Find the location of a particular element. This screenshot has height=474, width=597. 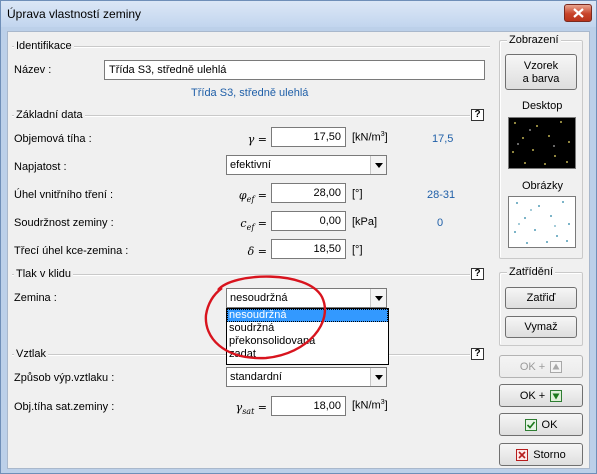

section-title-identifikace: Identifikace is located at coordinates (44, 46).